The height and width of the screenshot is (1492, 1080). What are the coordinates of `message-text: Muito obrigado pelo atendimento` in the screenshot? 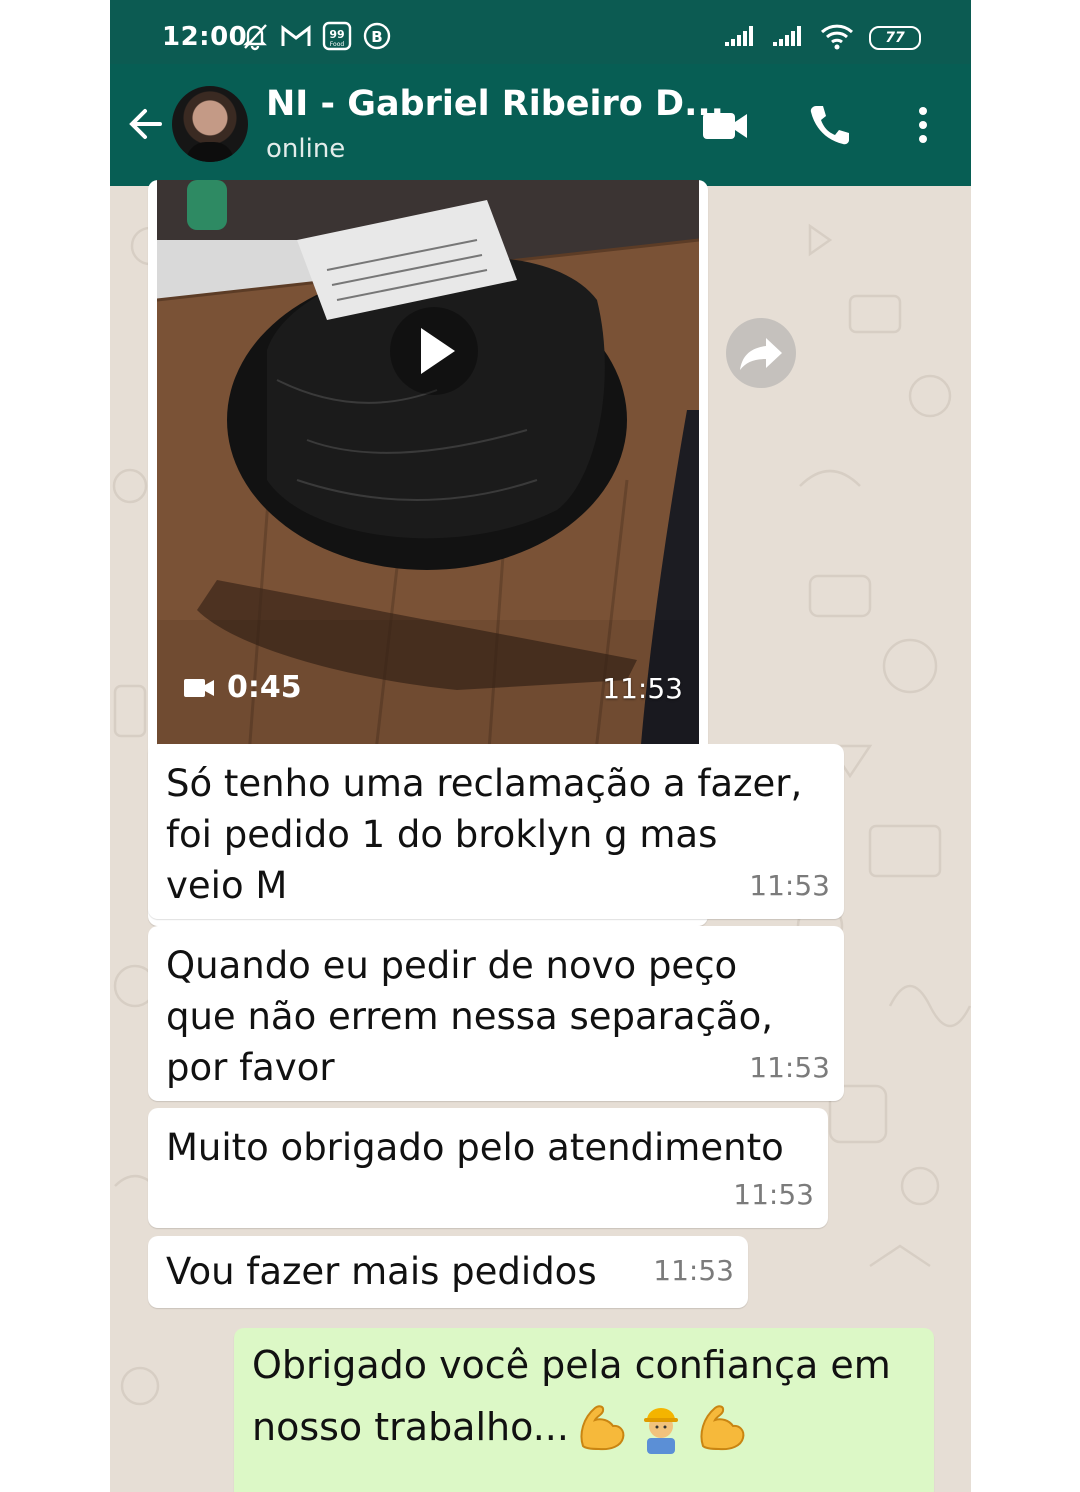 It's located at (475, 1147).